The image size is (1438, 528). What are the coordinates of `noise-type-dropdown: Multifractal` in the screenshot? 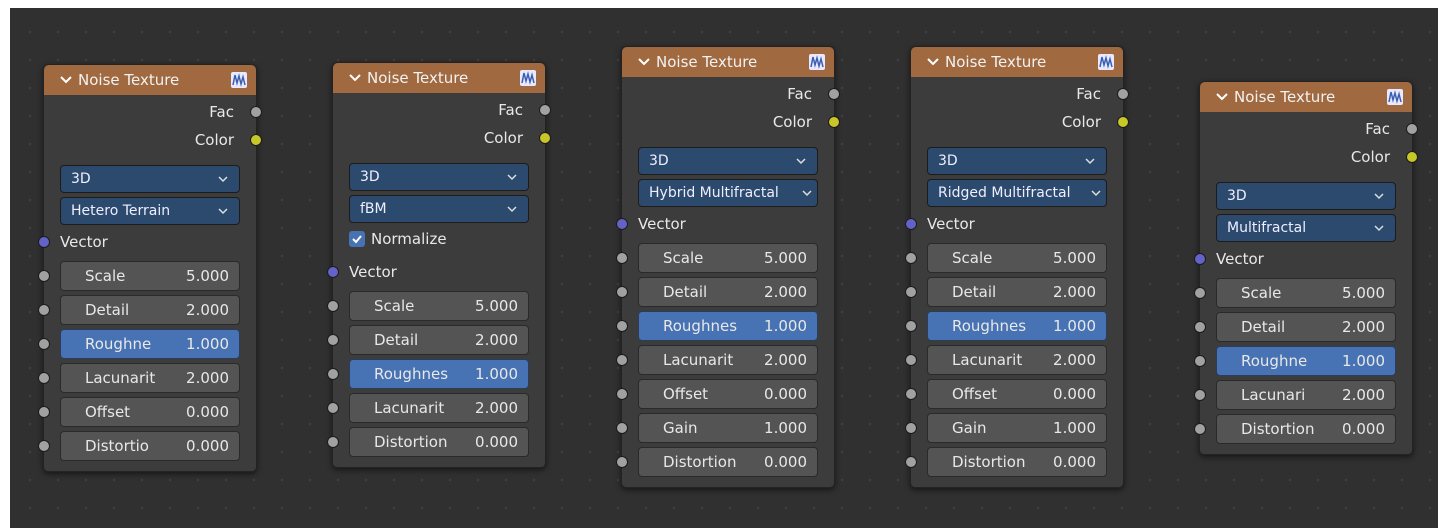 It's located at (1306, 228).